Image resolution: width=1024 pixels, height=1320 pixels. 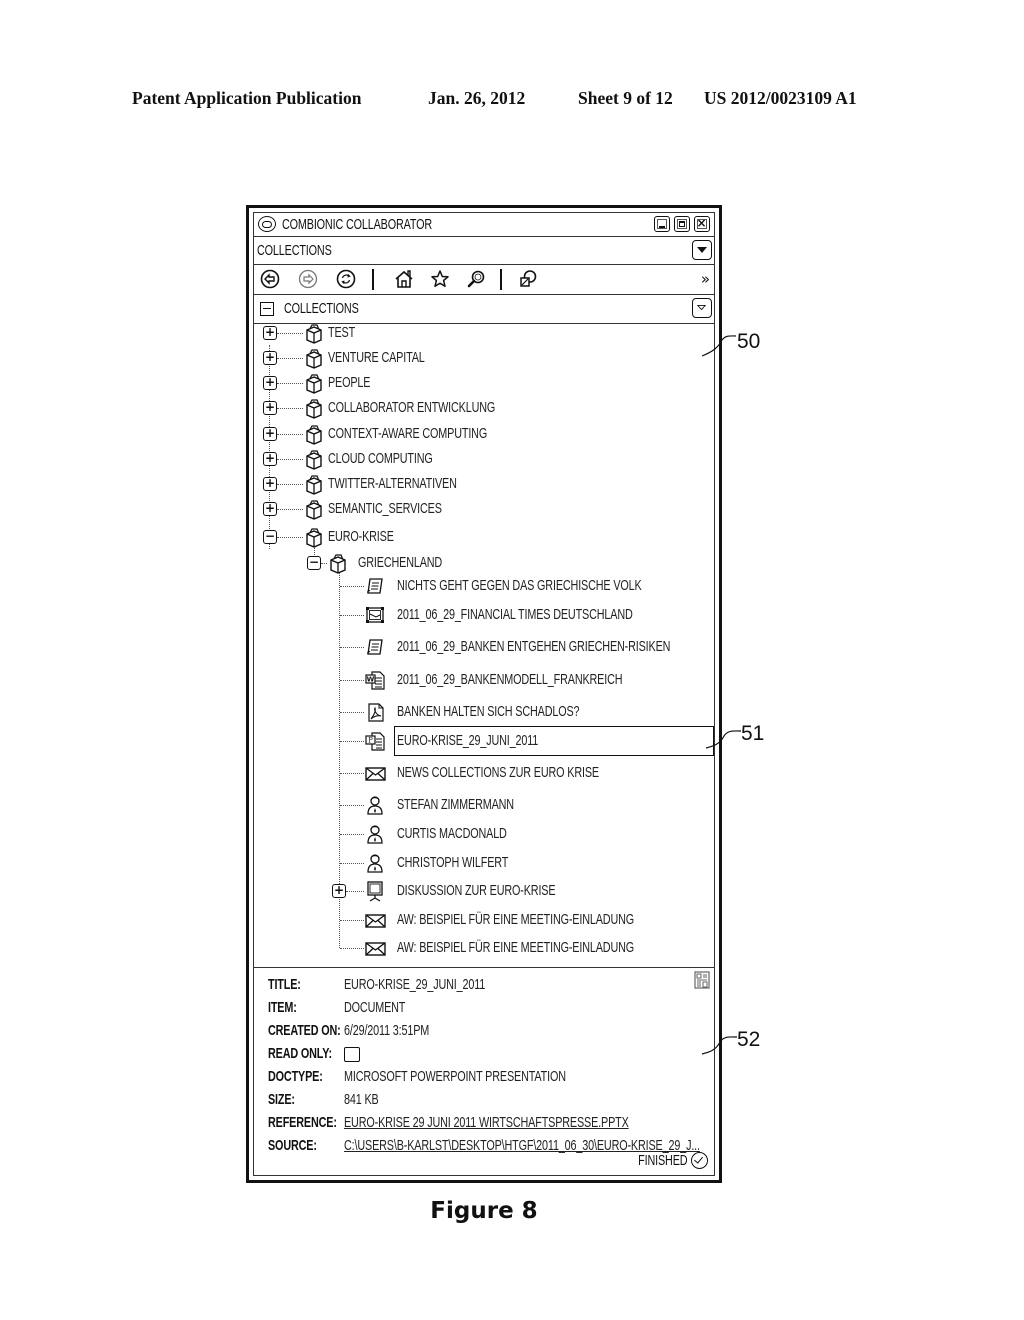 What do you see at coordinates (385, 508) in the screenshot?
I see `tree-node-label: SEMANTIC_SERVICES` at bounding box center [385, 508].